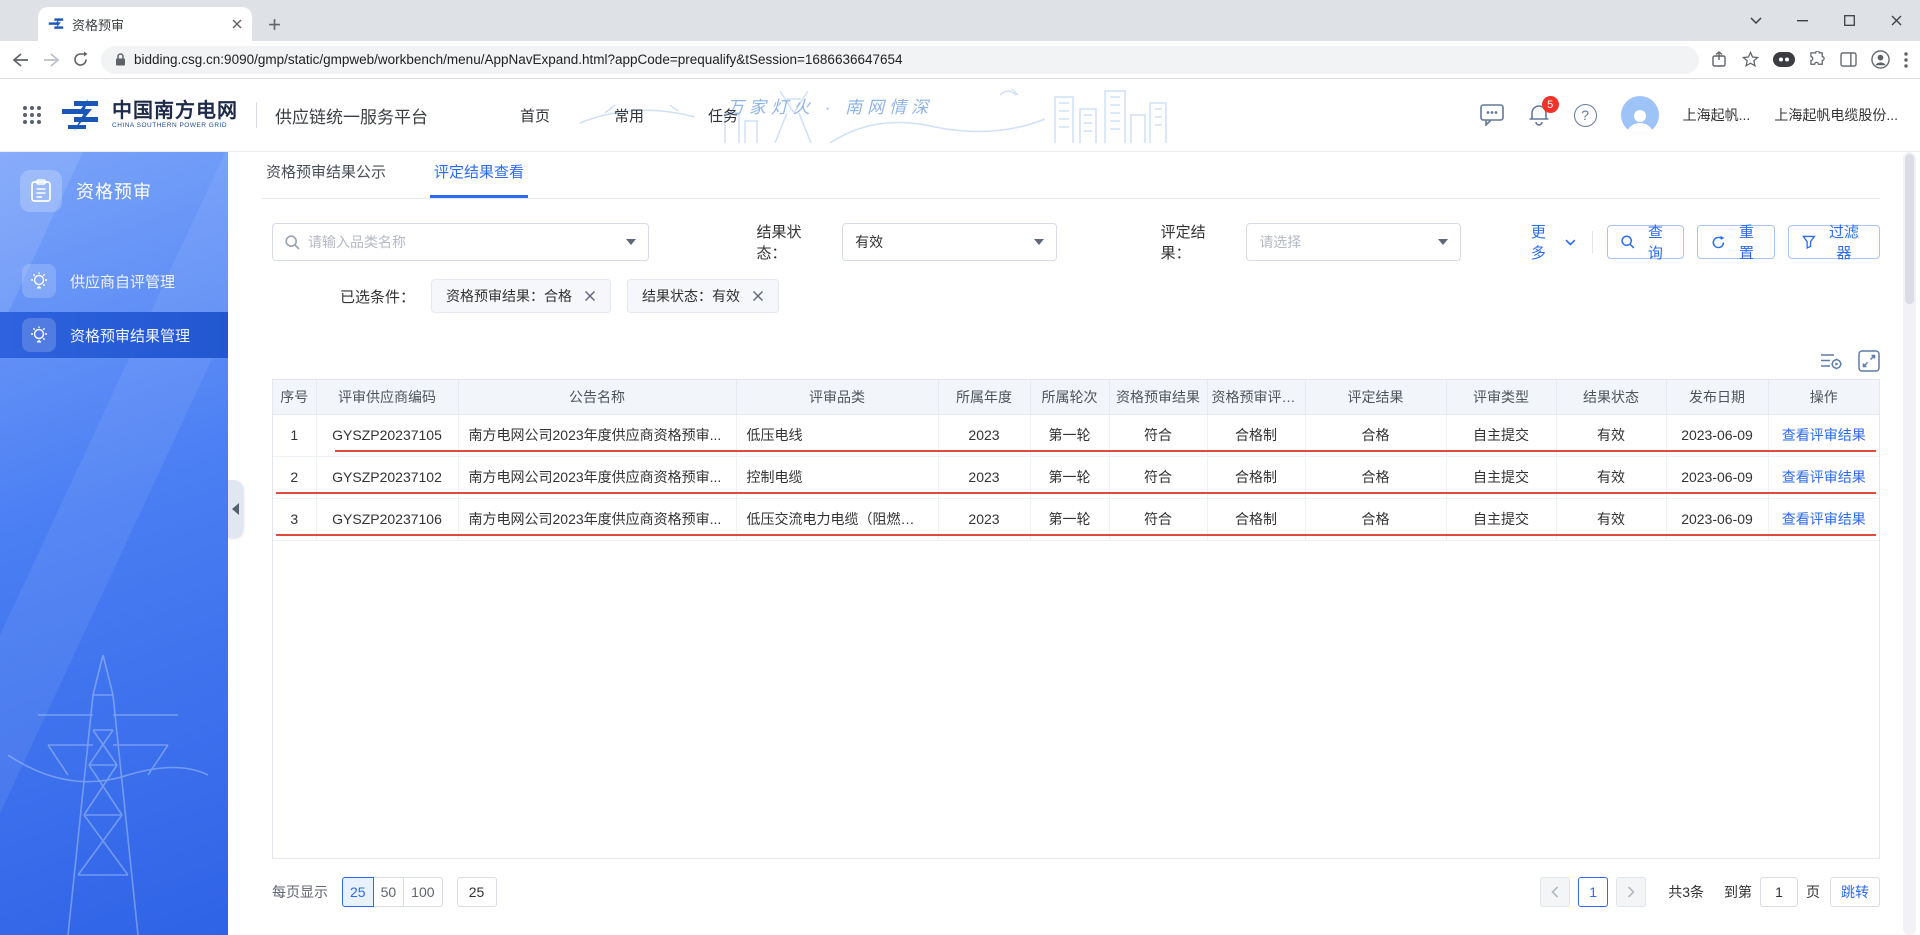 This screenshot has height=935, width=1920. I want to click on page-size-group: 25 50 100, so click(392, 892).